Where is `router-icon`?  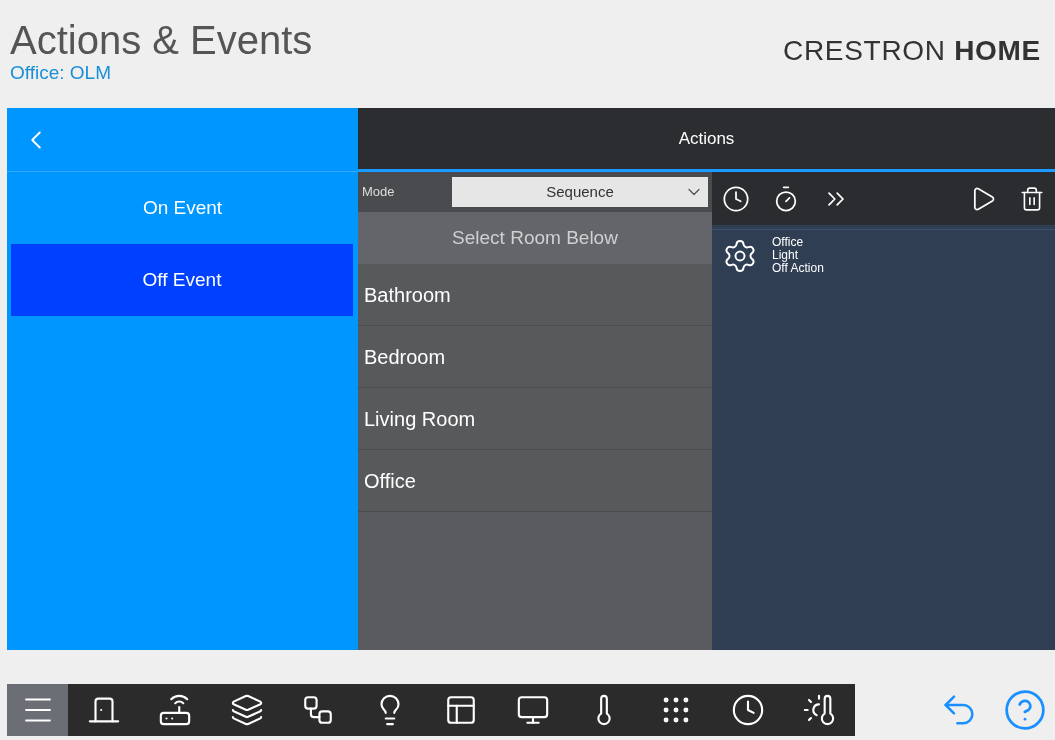 router-icon is located at coordinates (175, 710).